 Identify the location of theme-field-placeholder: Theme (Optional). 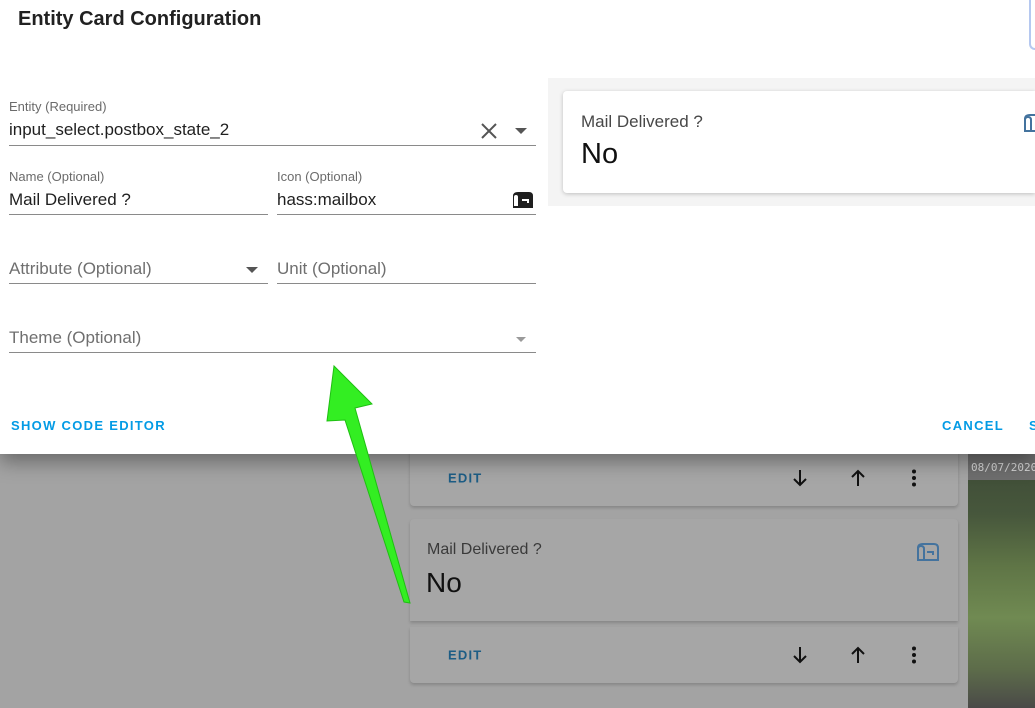
(75, 338).